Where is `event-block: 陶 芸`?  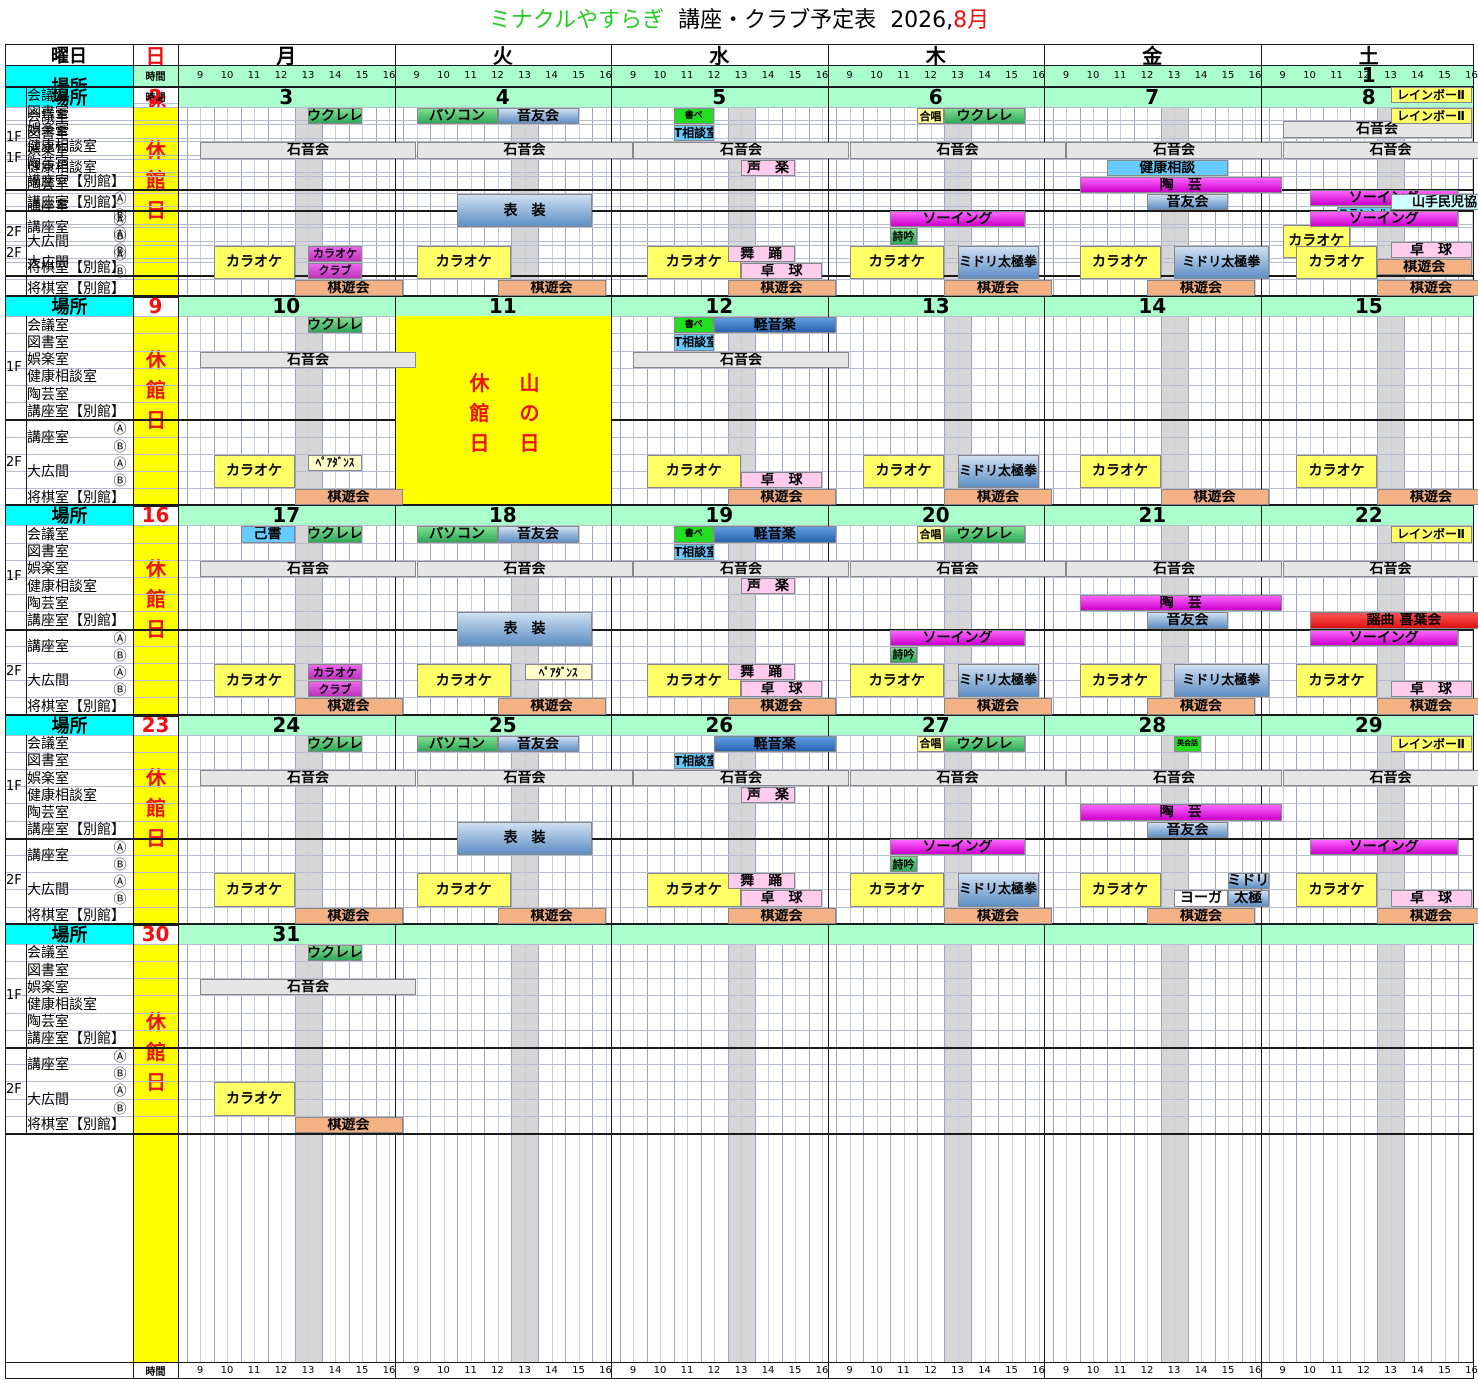
event-block: 陶 芸 is located at coordinates (1180, 812).